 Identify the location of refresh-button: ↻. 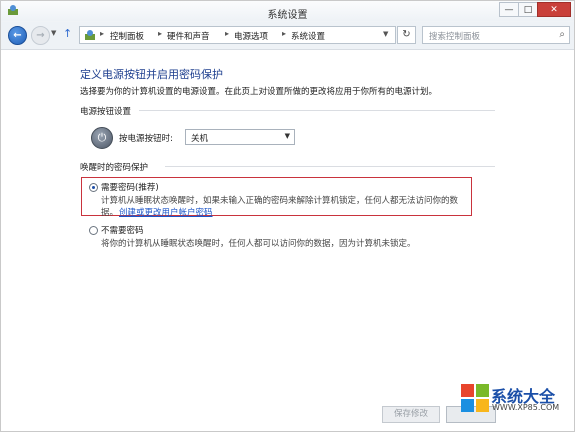
(406, 35).